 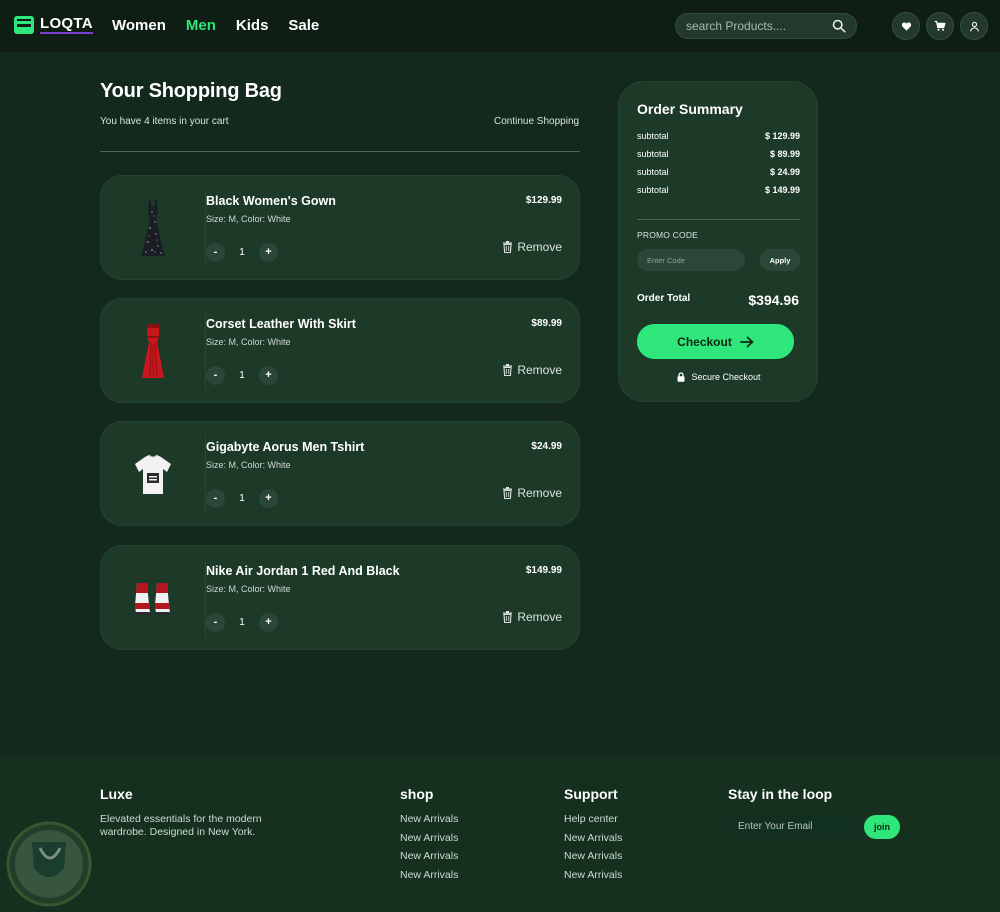 I want to click on top-header: LOQTA Women Men Kids Sale, so click(x=500, y=26).